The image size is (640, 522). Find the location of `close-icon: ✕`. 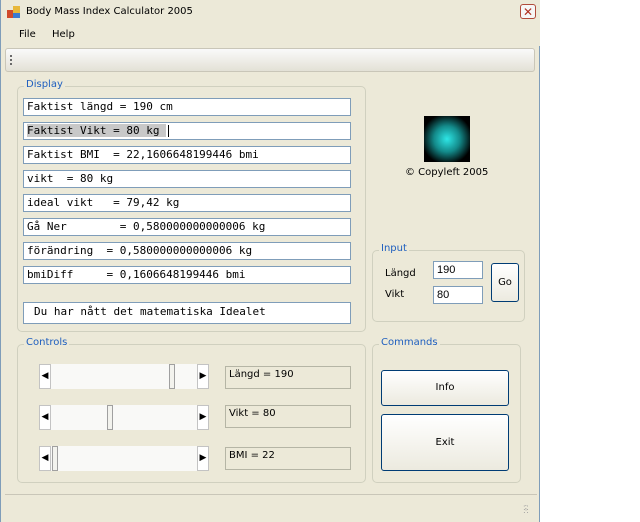

close-icon: ✕ is located at coordinates (528, 12).